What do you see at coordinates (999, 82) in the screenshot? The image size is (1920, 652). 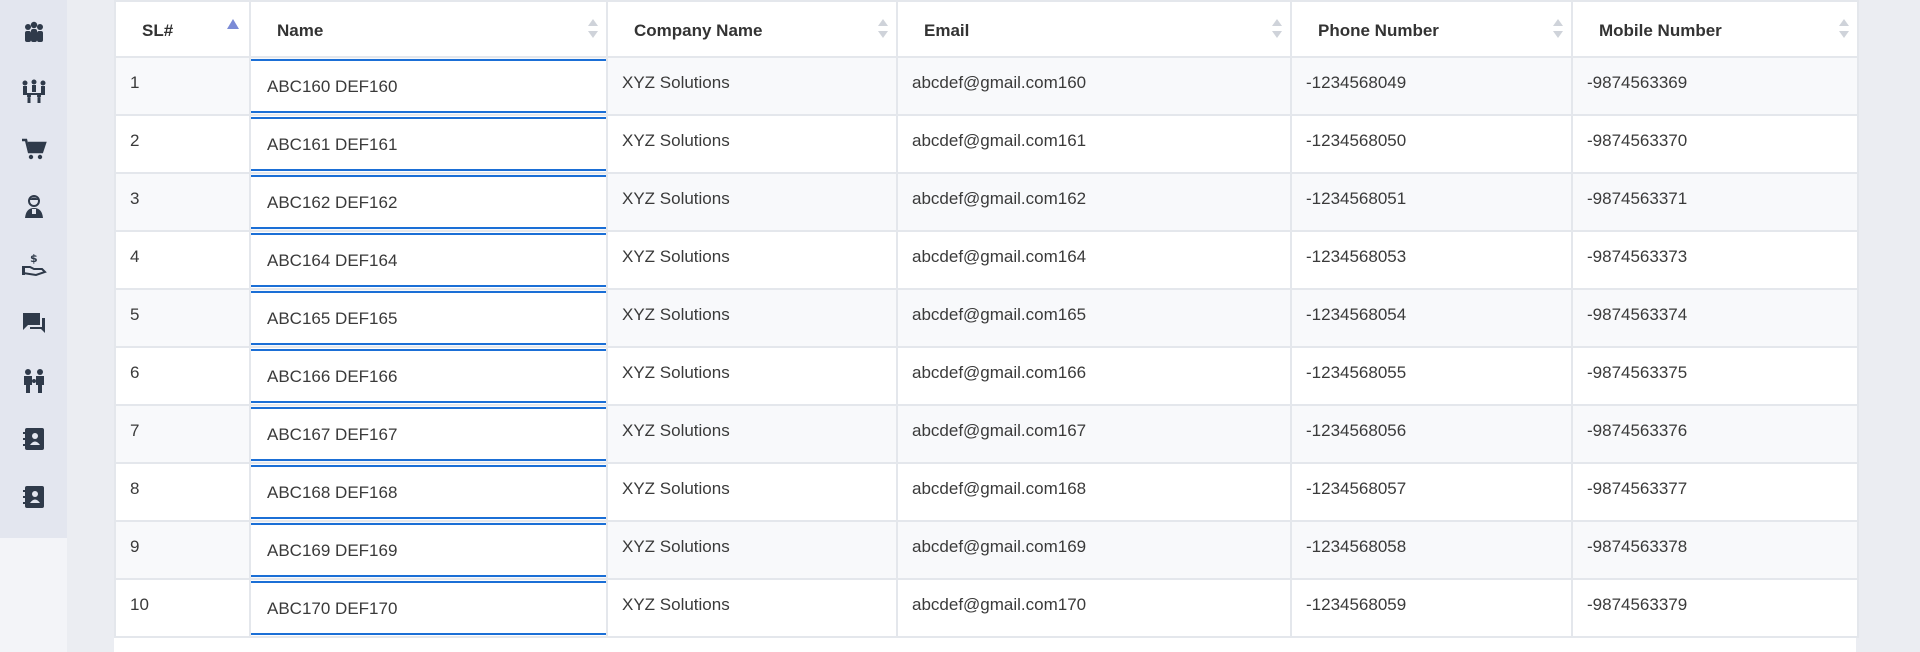 I see `cell-email: abcdef@gmail.com160` at bounding box center [999, 82].